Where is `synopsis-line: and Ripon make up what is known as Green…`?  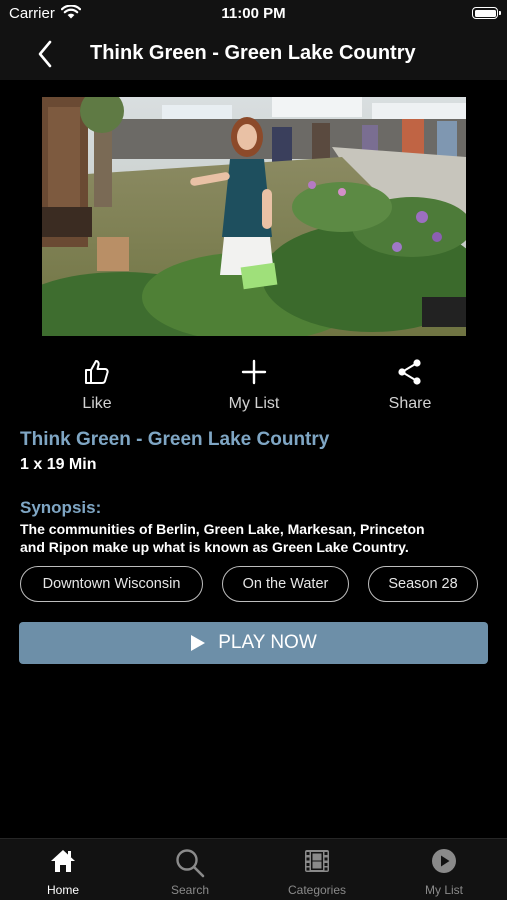 synopsis-line: and Ripon make up what is known as Green… is located at coordinates (214, 547).